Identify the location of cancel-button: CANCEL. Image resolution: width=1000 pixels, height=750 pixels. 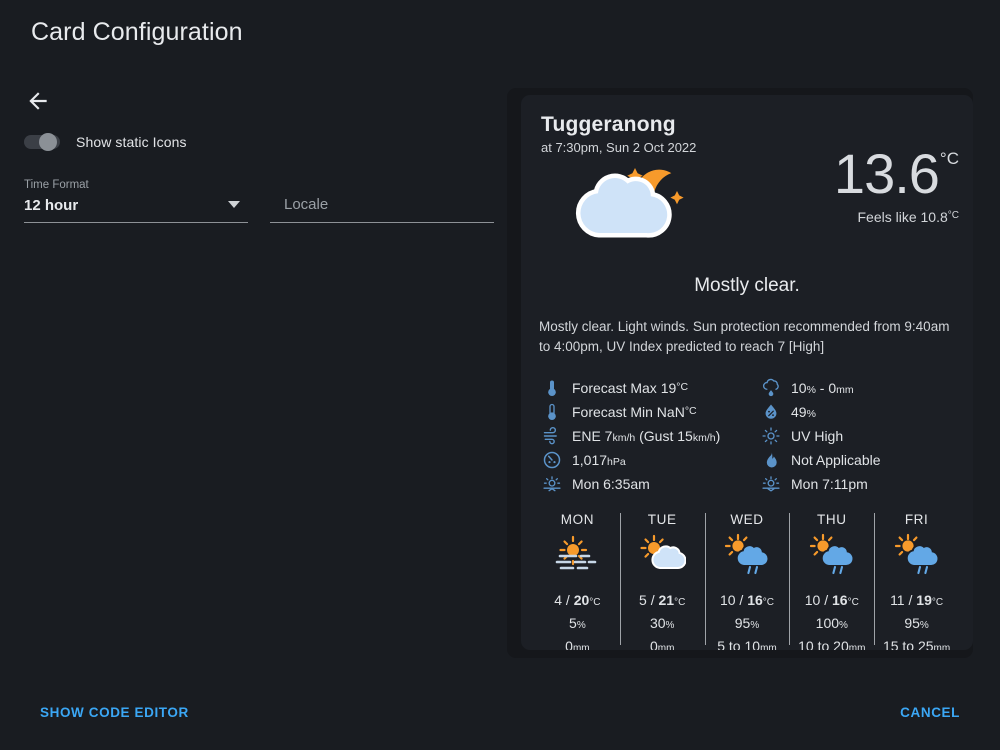
(930, 712).